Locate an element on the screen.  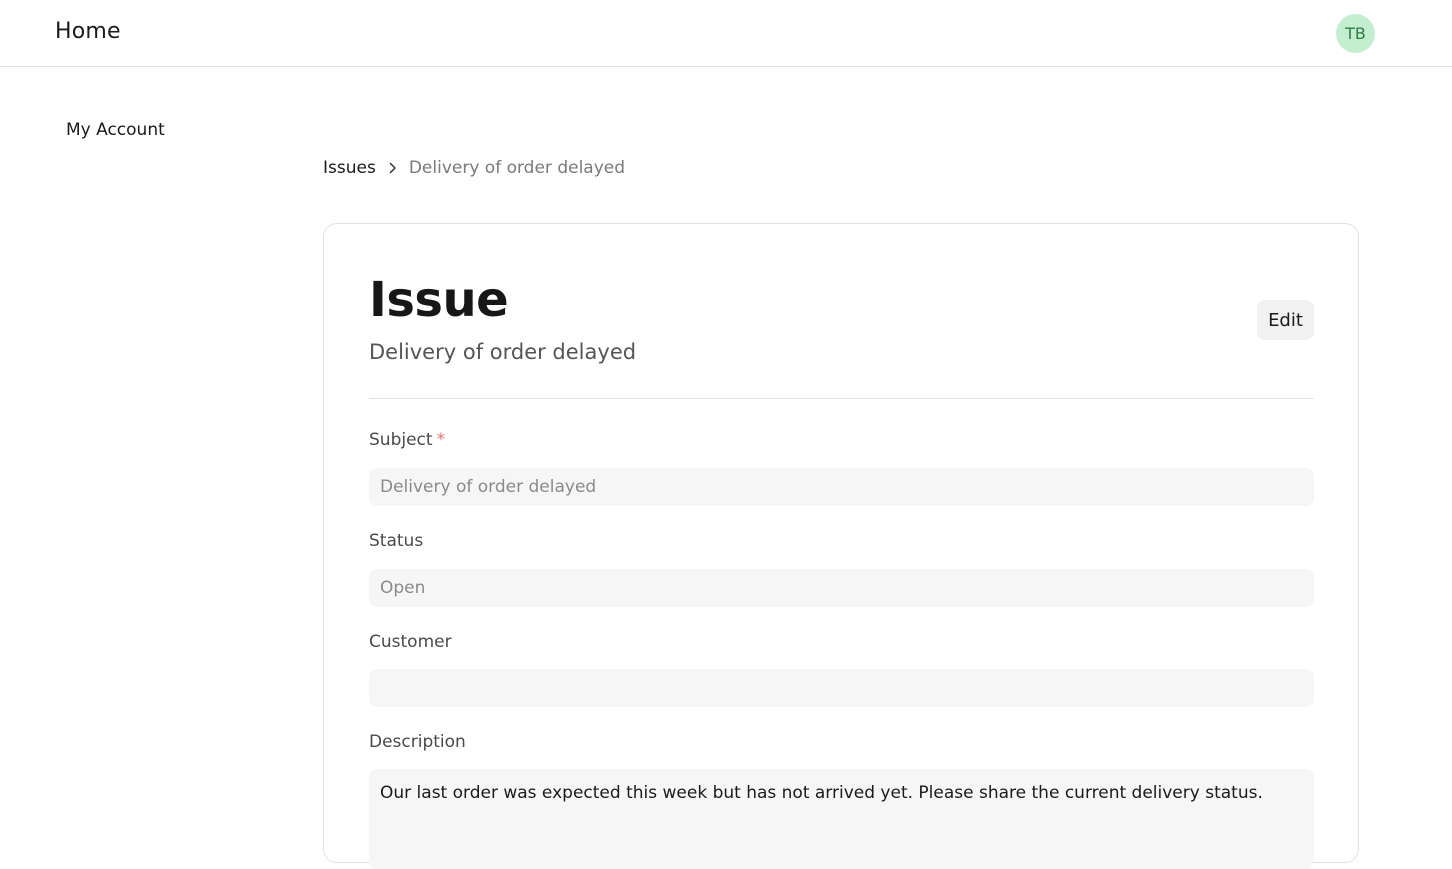
edit-button: Edit is located at coordinates (1285, 320).